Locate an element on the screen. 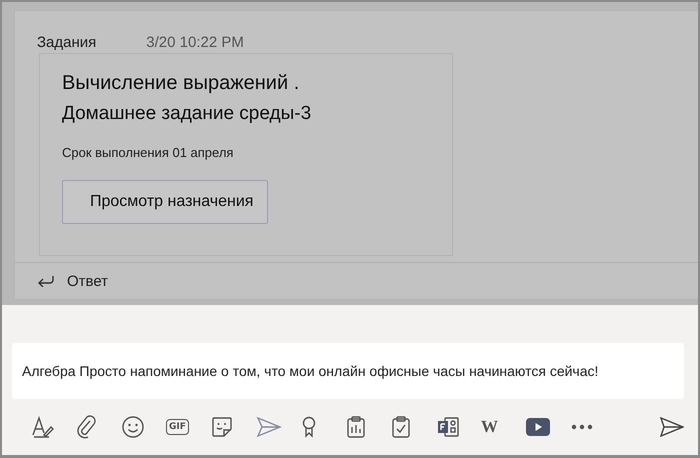 Image resolution: width=700 pixels, height=458 pixels. wiki-button: W is located at coordinates (503, 427).